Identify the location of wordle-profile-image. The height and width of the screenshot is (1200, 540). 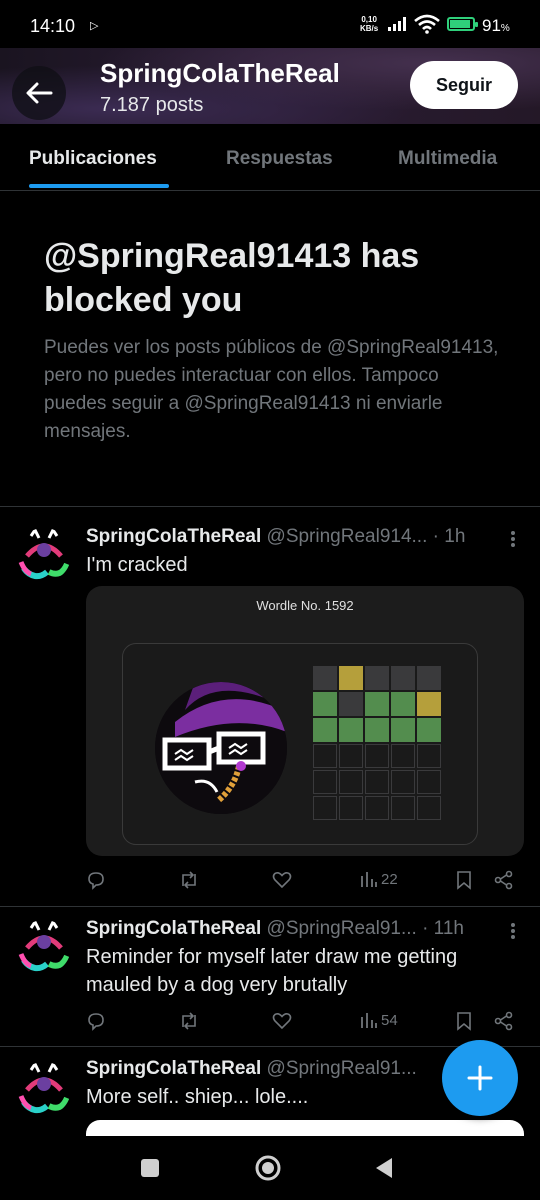
(221, 748).